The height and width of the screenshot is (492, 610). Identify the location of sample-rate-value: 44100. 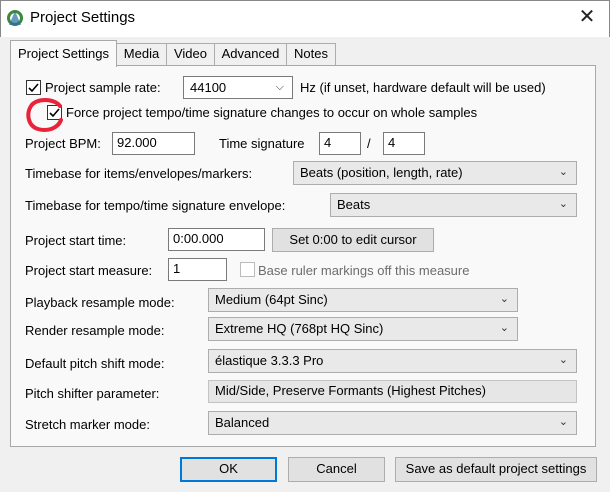
(208, 87).